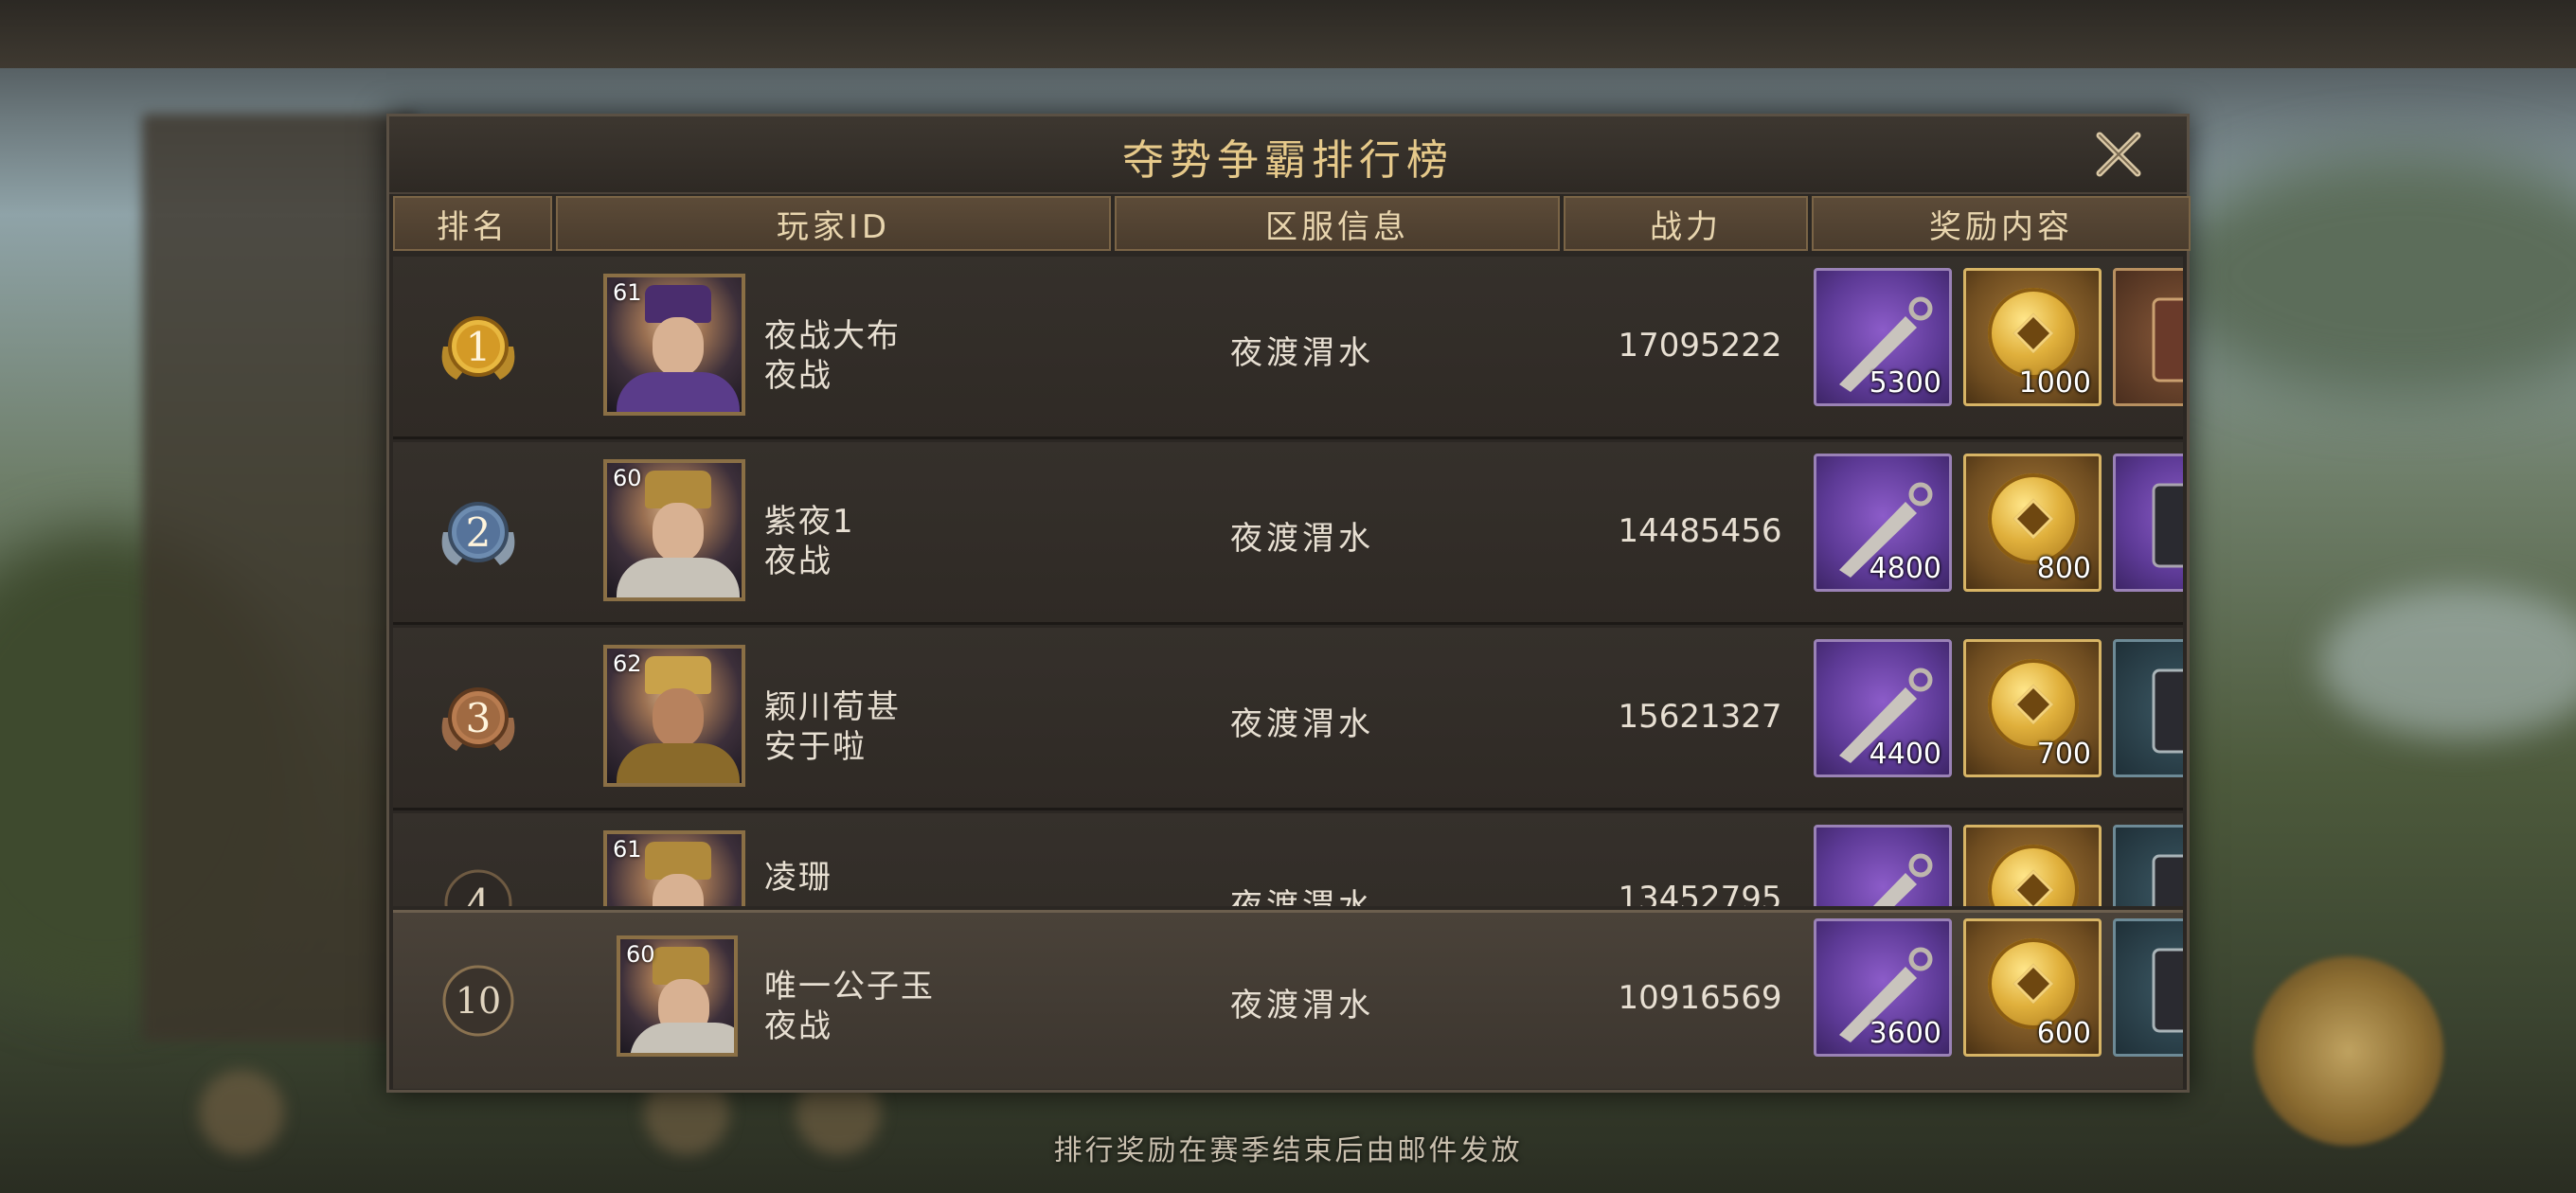  I want to click on rank-medal-bronze: 3, so click(478, 717).